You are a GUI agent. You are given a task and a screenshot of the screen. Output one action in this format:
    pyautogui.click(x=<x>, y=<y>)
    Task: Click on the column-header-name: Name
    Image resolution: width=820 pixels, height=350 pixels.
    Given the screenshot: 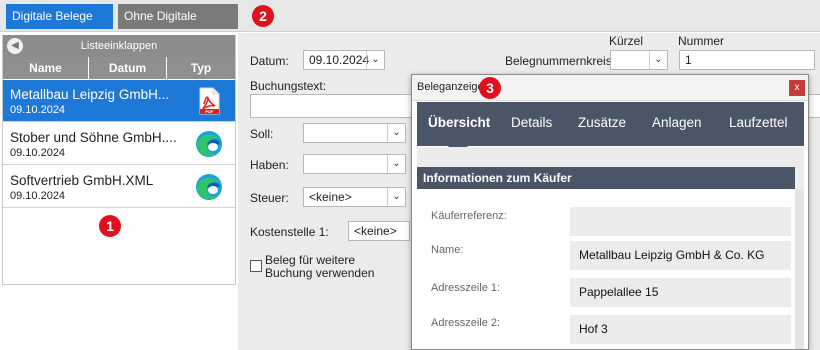 What is the action you would take?
    pyautogui.click(x=45, y=68)
    